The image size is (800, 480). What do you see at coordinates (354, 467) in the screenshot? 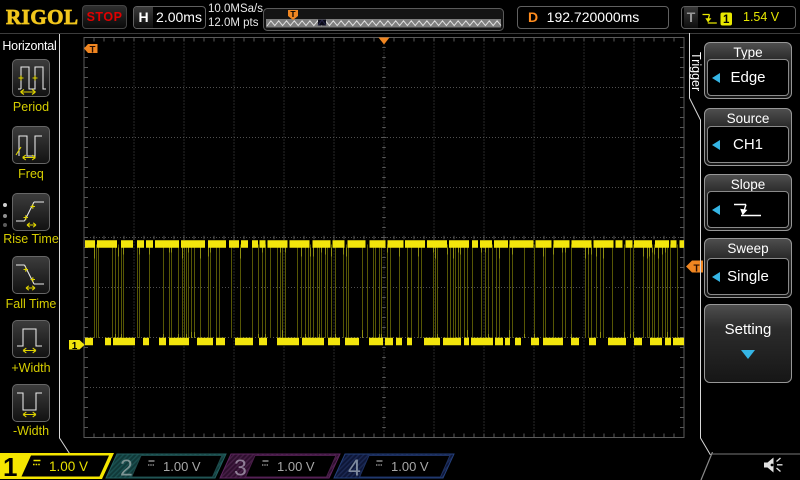
I see `svg-text: 4` at bounding box center [354, 467].